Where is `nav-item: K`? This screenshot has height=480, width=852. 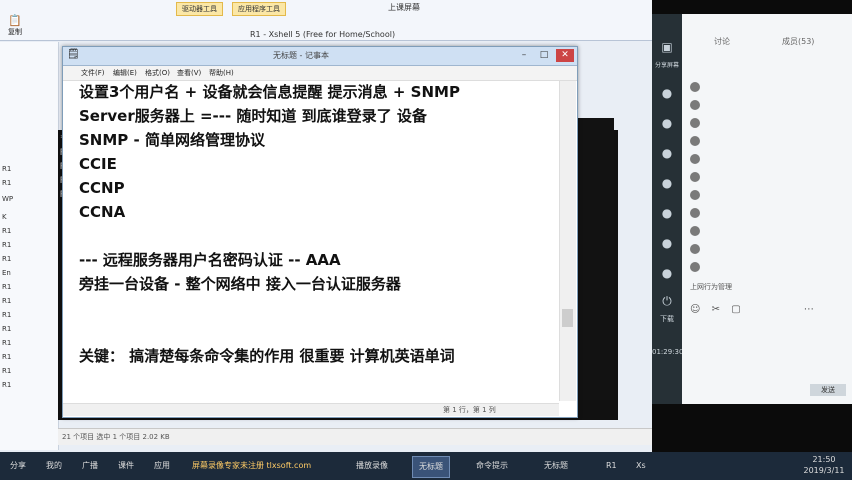
nav-item: K is located at coordinates (4, 217).